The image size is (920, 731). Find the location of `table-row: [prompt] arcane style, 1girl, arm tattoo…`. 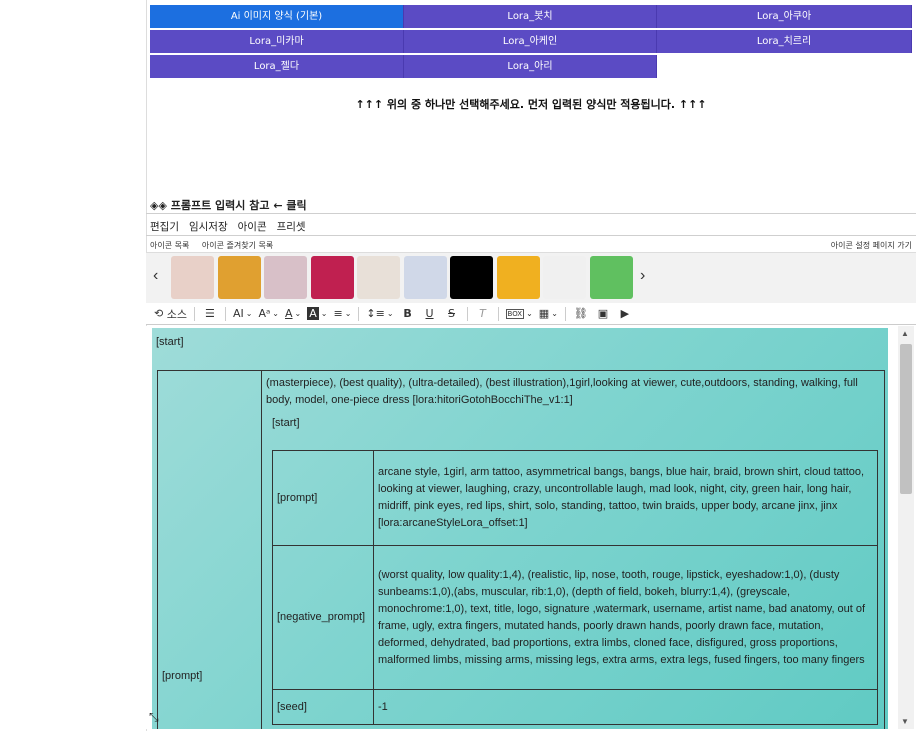

table-row: [prompt] arcane style, 1girl, arm tattoo… is located at coordinates (575, 498).